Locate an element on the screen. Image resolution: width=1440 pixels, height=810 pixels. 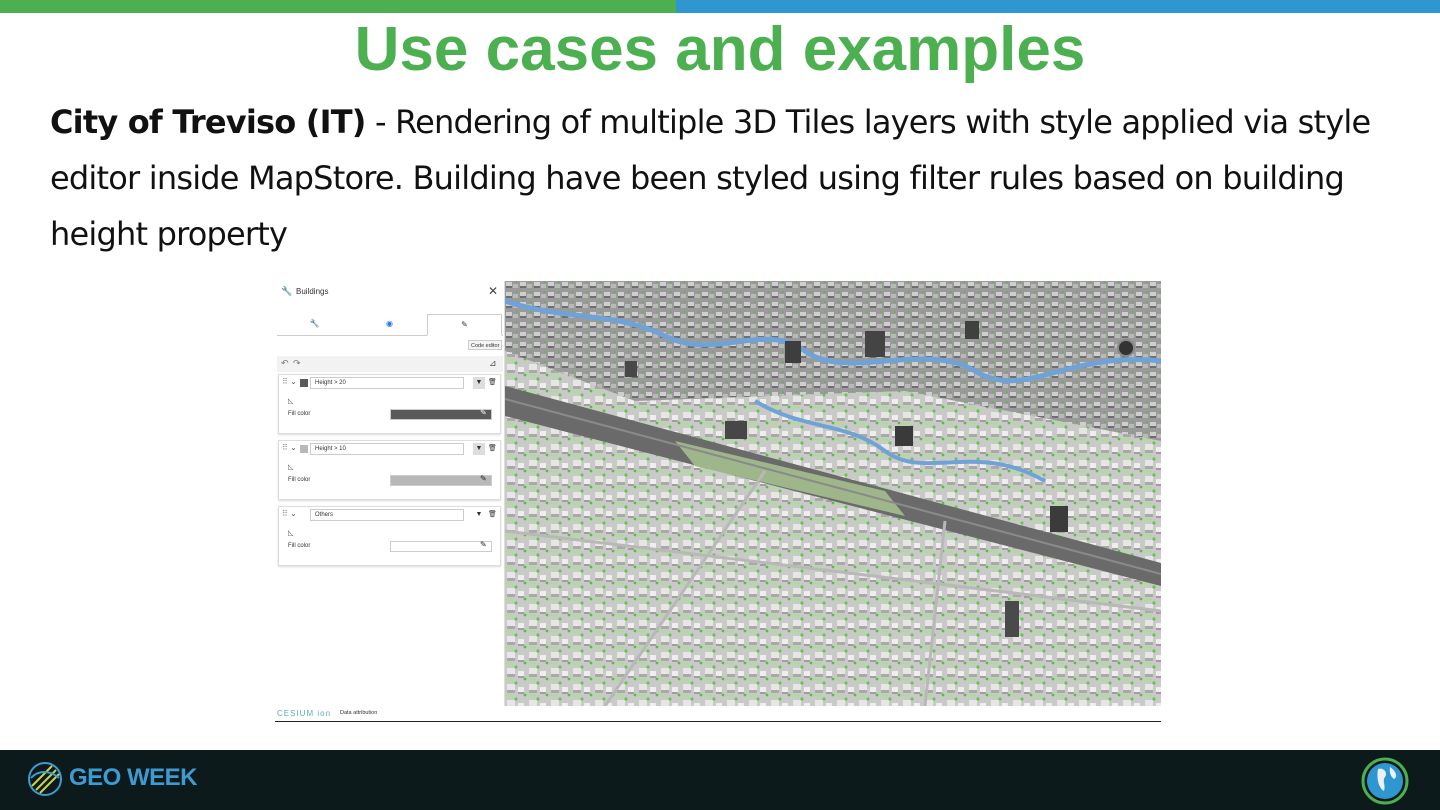
redo-icon: ↷ is located at coordinates (297, 363).